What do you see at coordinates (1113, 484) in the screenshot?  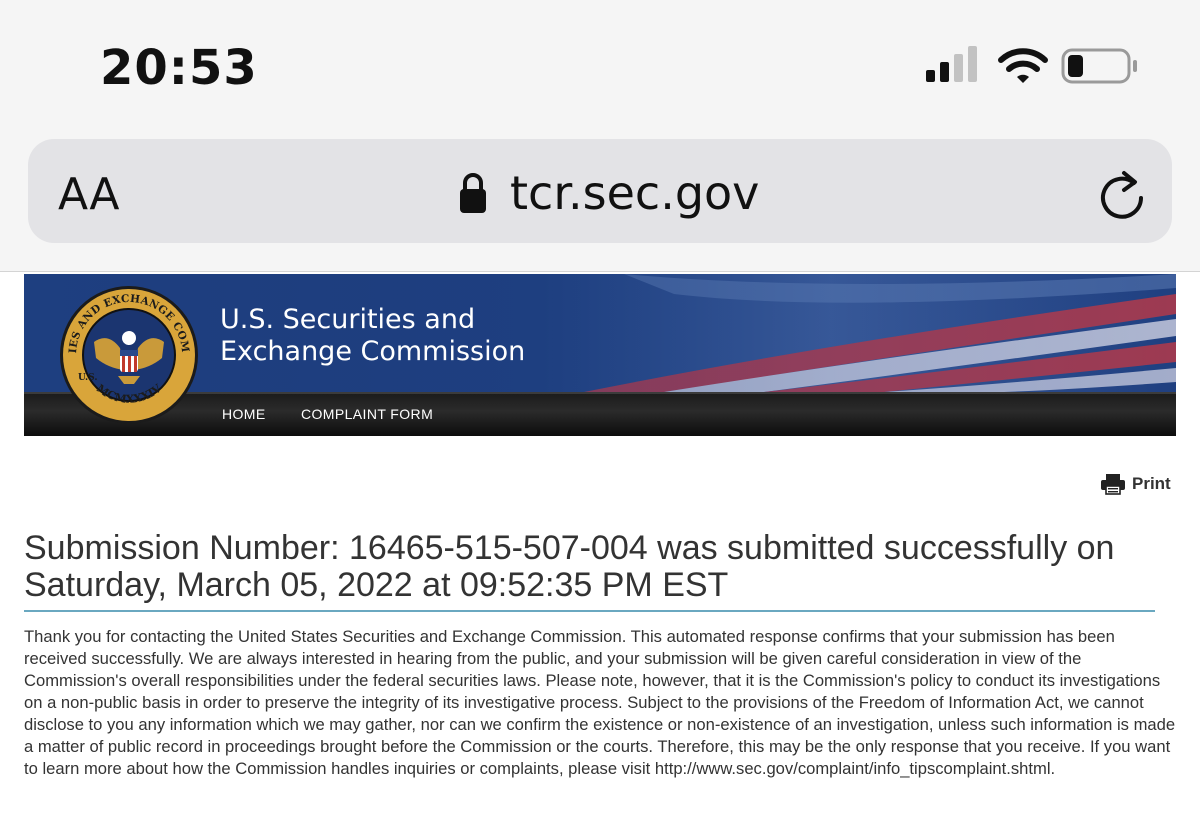 I see `printer-icon` at bounding box center [1113, 484].